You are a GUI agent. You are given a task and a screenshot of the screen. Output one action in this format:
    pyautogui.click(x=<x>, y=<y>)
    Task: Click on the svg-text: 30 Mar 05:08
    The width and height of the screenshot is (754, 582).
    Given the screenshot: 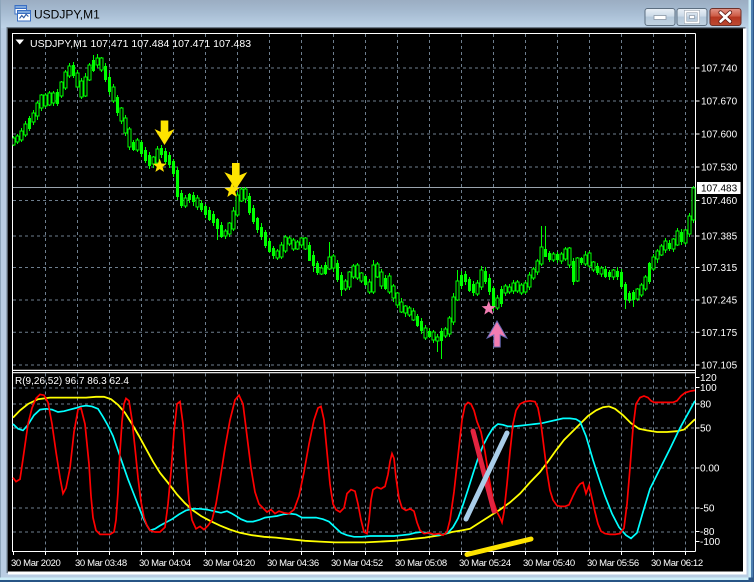 What is the action you would take?
    pyautogui.click(x=421, y=563)
    